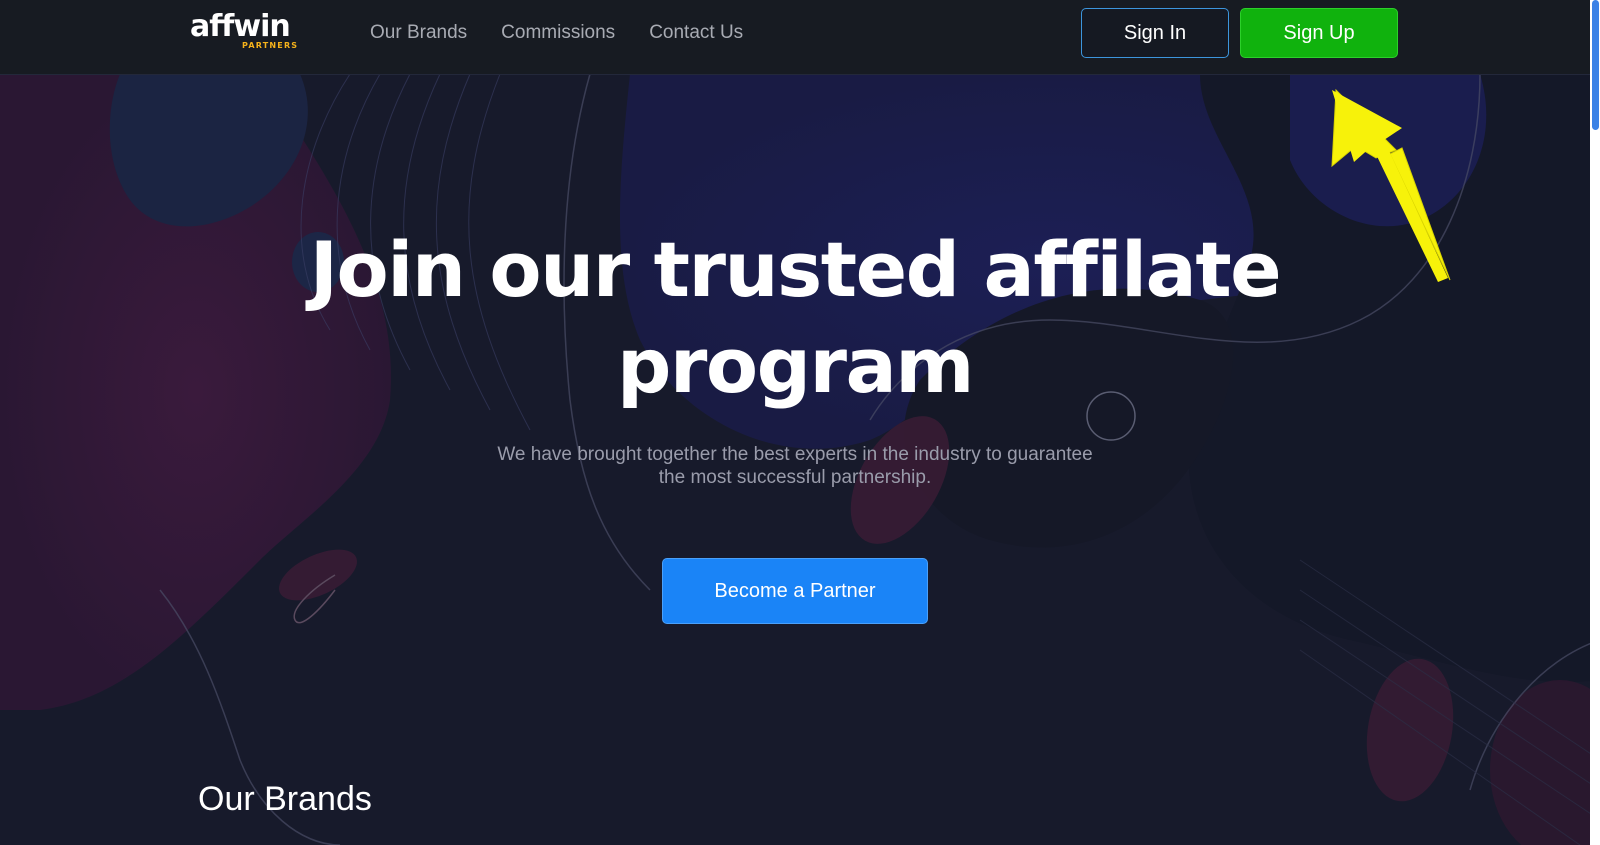 Image resolution: width=1600 pixels, height=845 pixels. I want to click on sign-up-button: Sign Up, so click(1319, 33).